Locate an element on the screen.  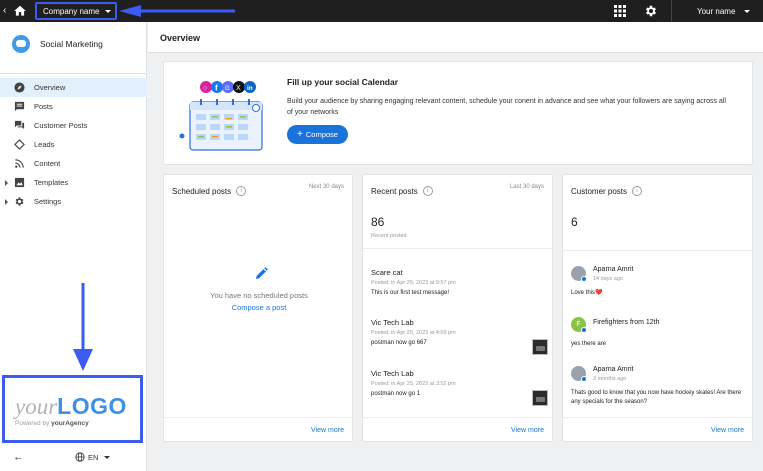
logo-wordmark: yourLOGO is located at coordinates (71, 406).